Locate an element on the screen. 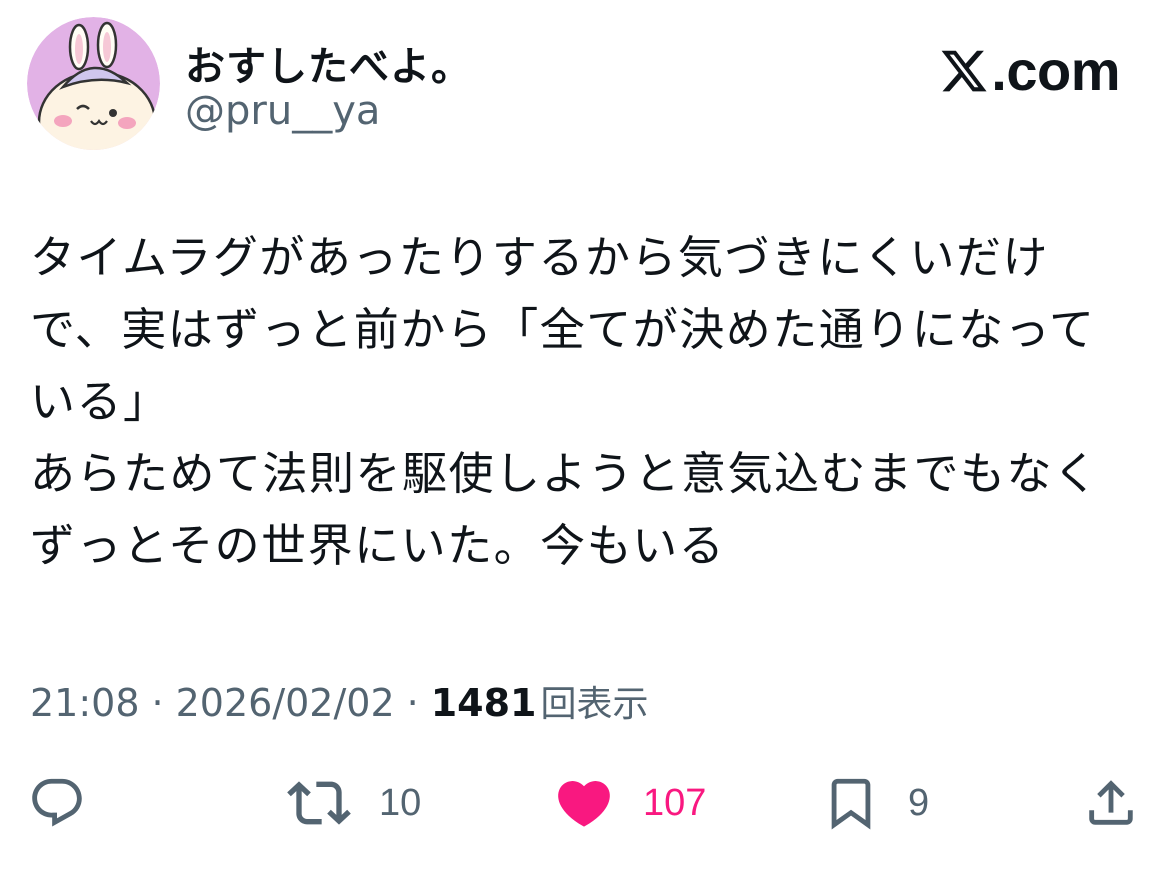 This screenshot has height=870, width=1170. retweet-icon is located at coordinates (319, 803).